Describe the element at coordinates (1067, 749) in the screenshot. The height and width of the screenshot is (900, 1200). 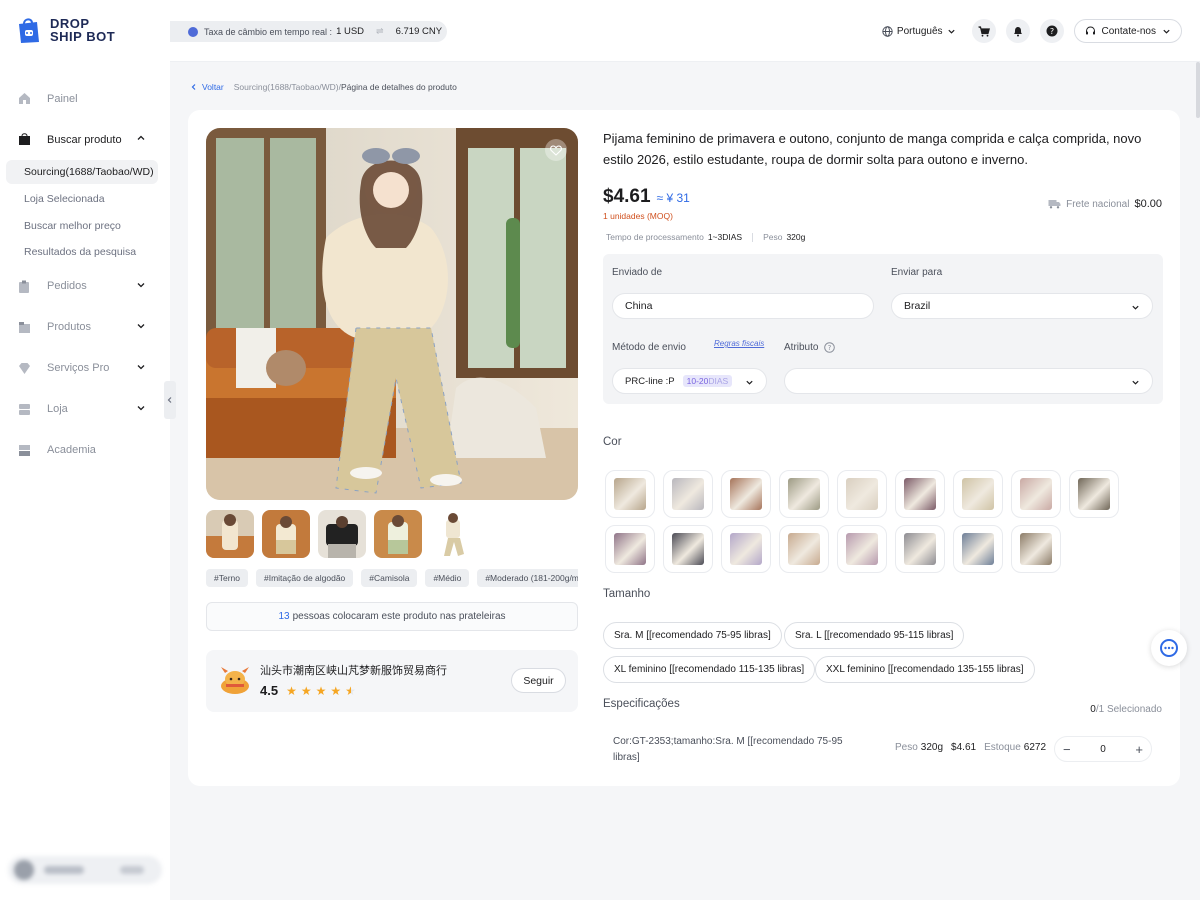
I see `decrement-button: −` at that location.